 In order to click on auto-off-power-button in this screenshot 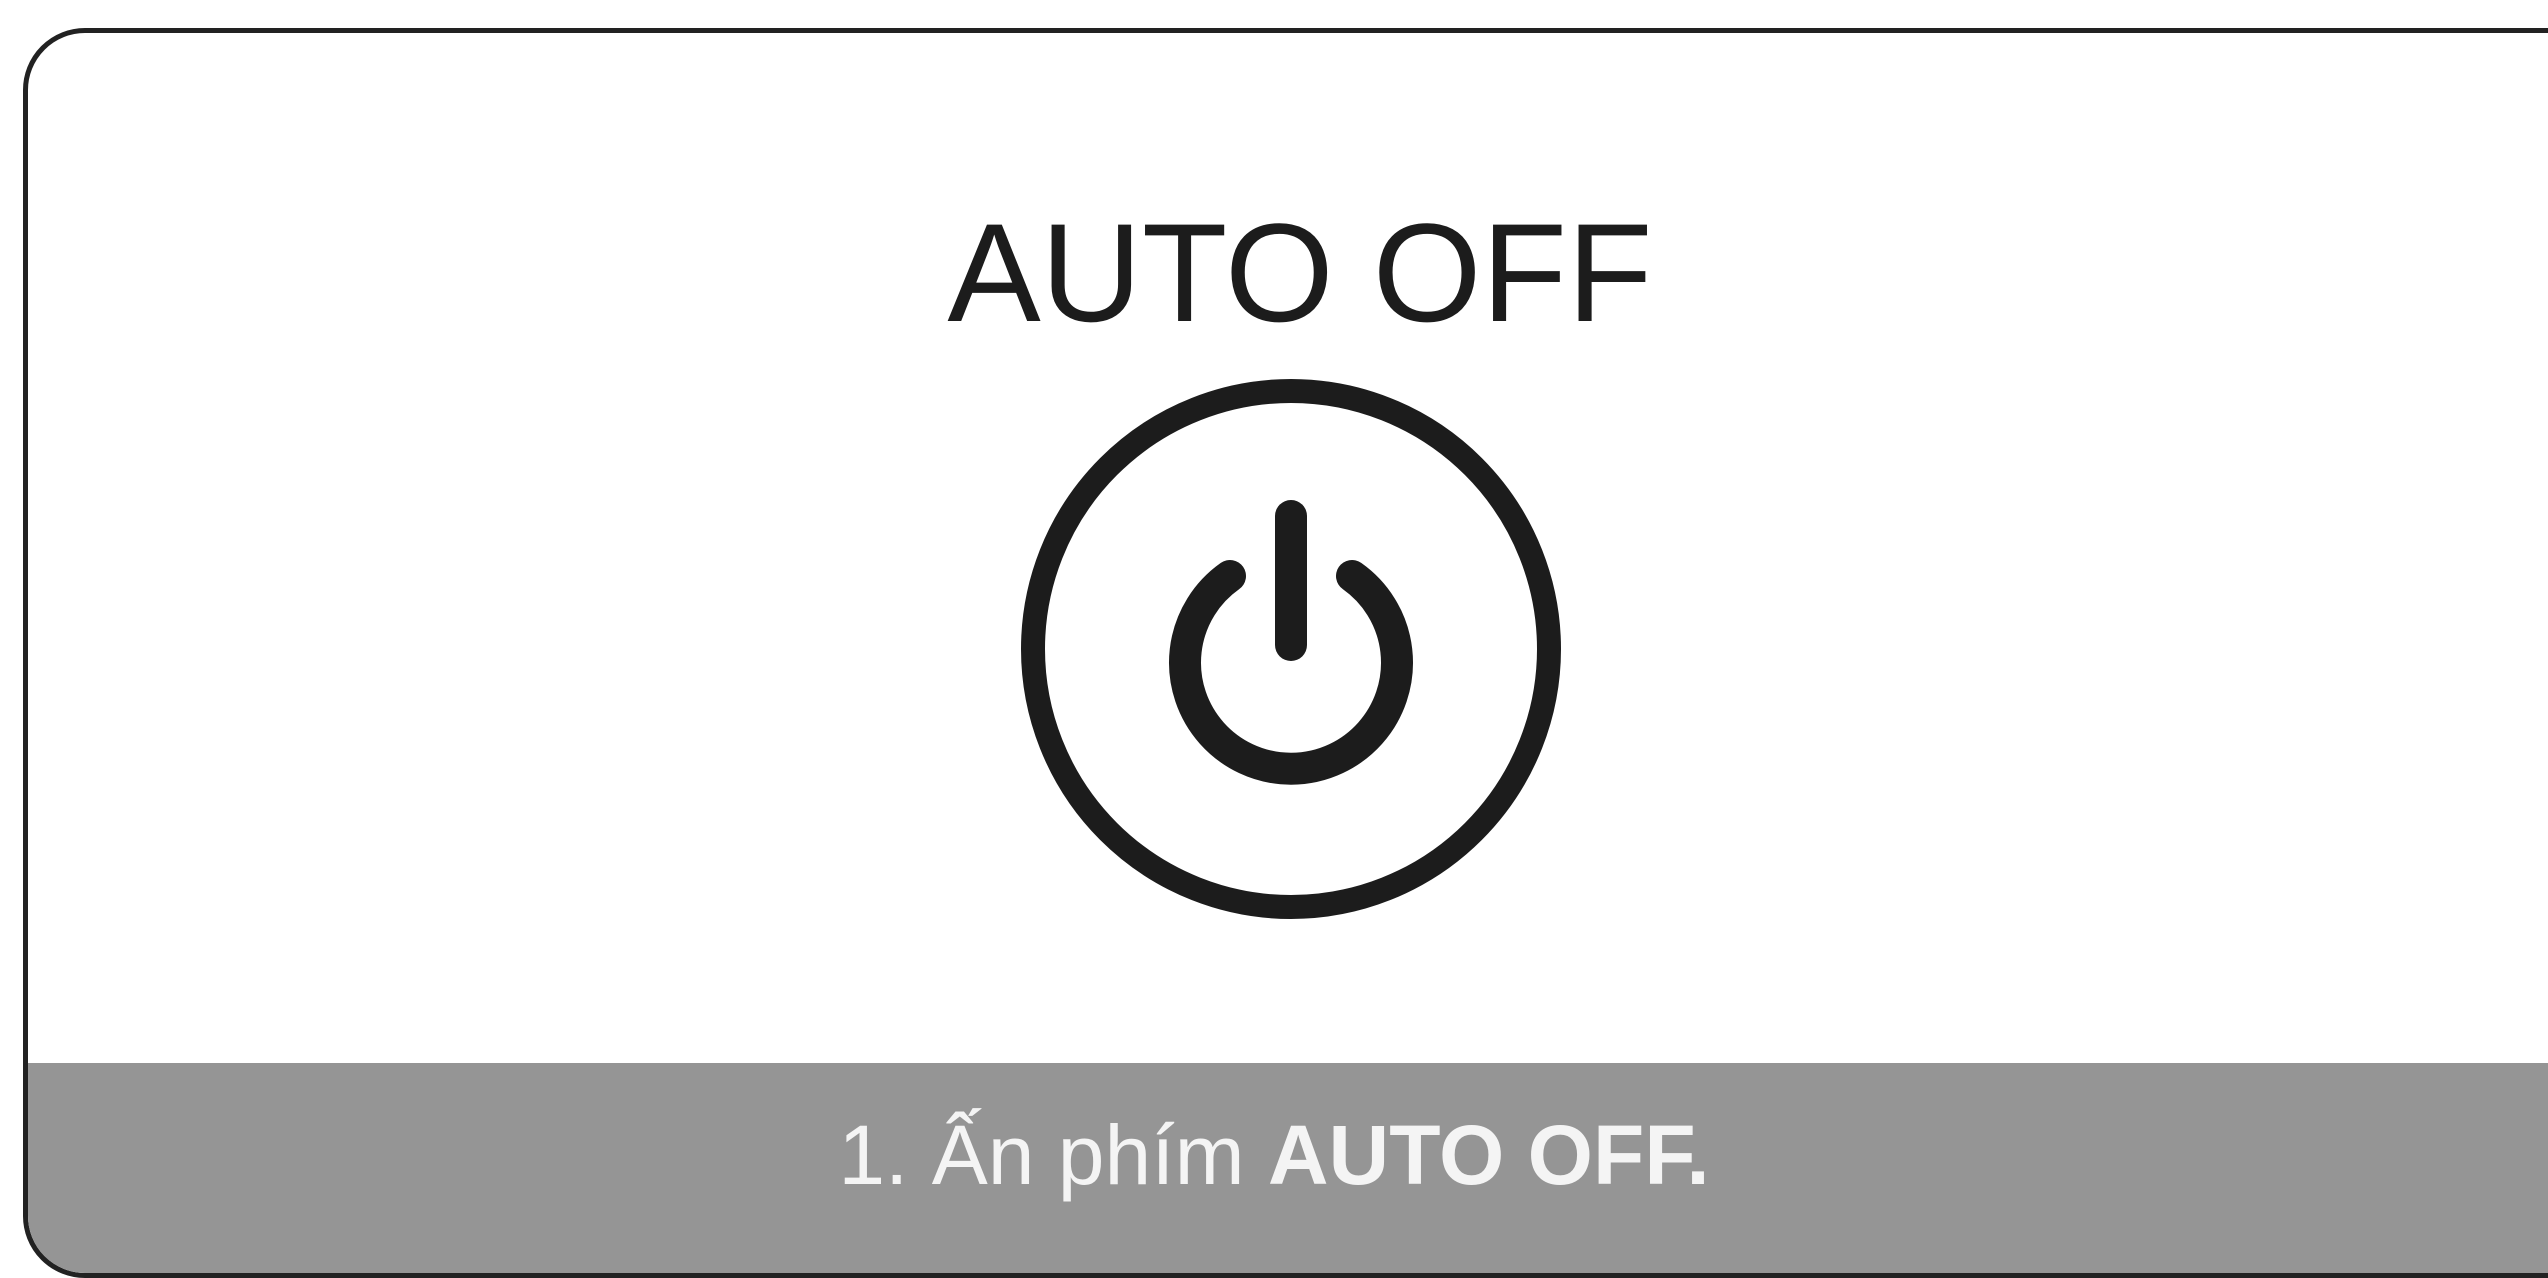, I will do `click(1291, 649)`.